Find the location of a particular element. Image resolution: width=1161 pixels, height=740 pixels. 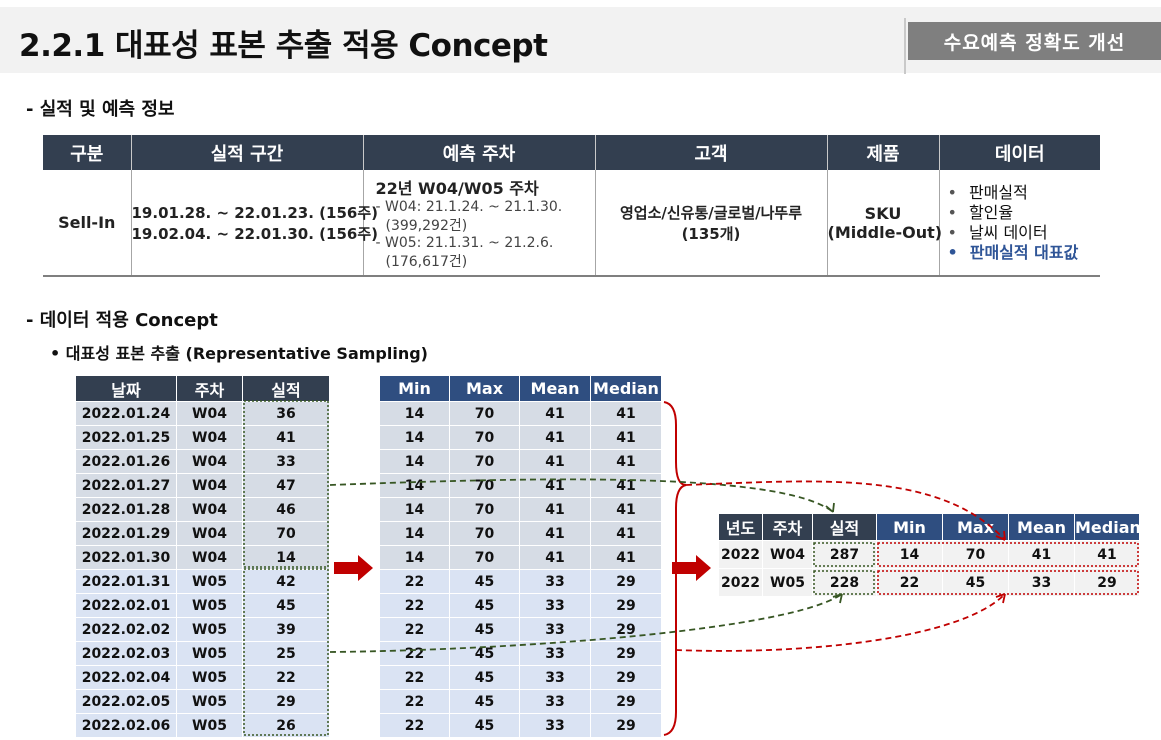

summary-stats-w04-box is located at coordinates (1008, 554).